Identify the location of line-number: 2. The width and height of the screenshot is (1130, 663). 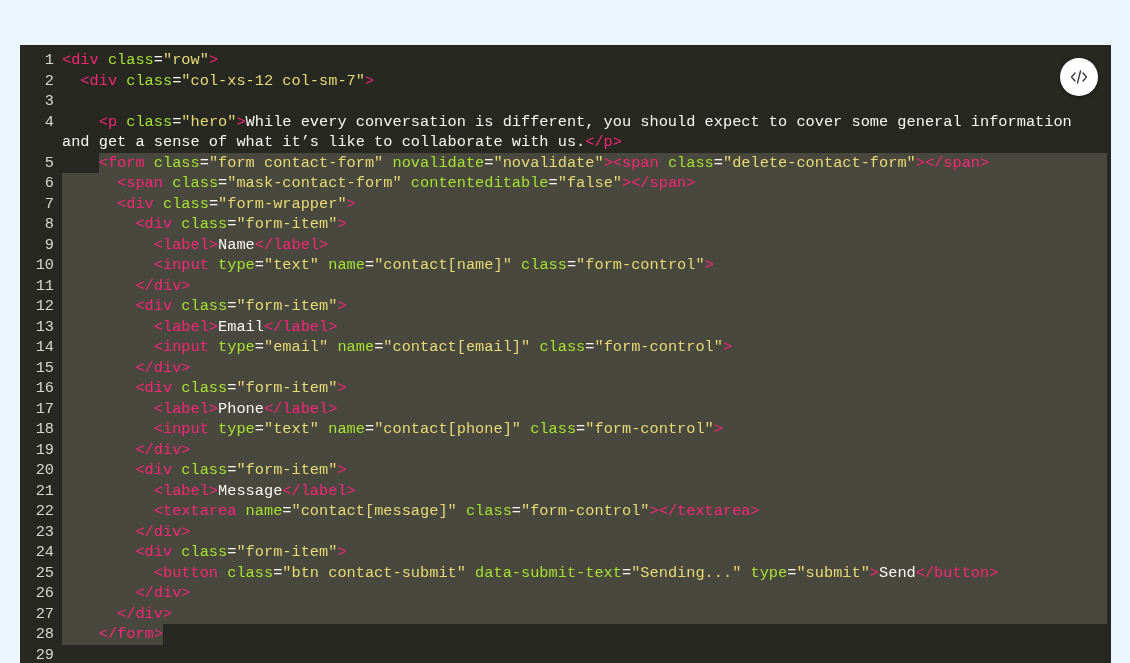
(49, 80).